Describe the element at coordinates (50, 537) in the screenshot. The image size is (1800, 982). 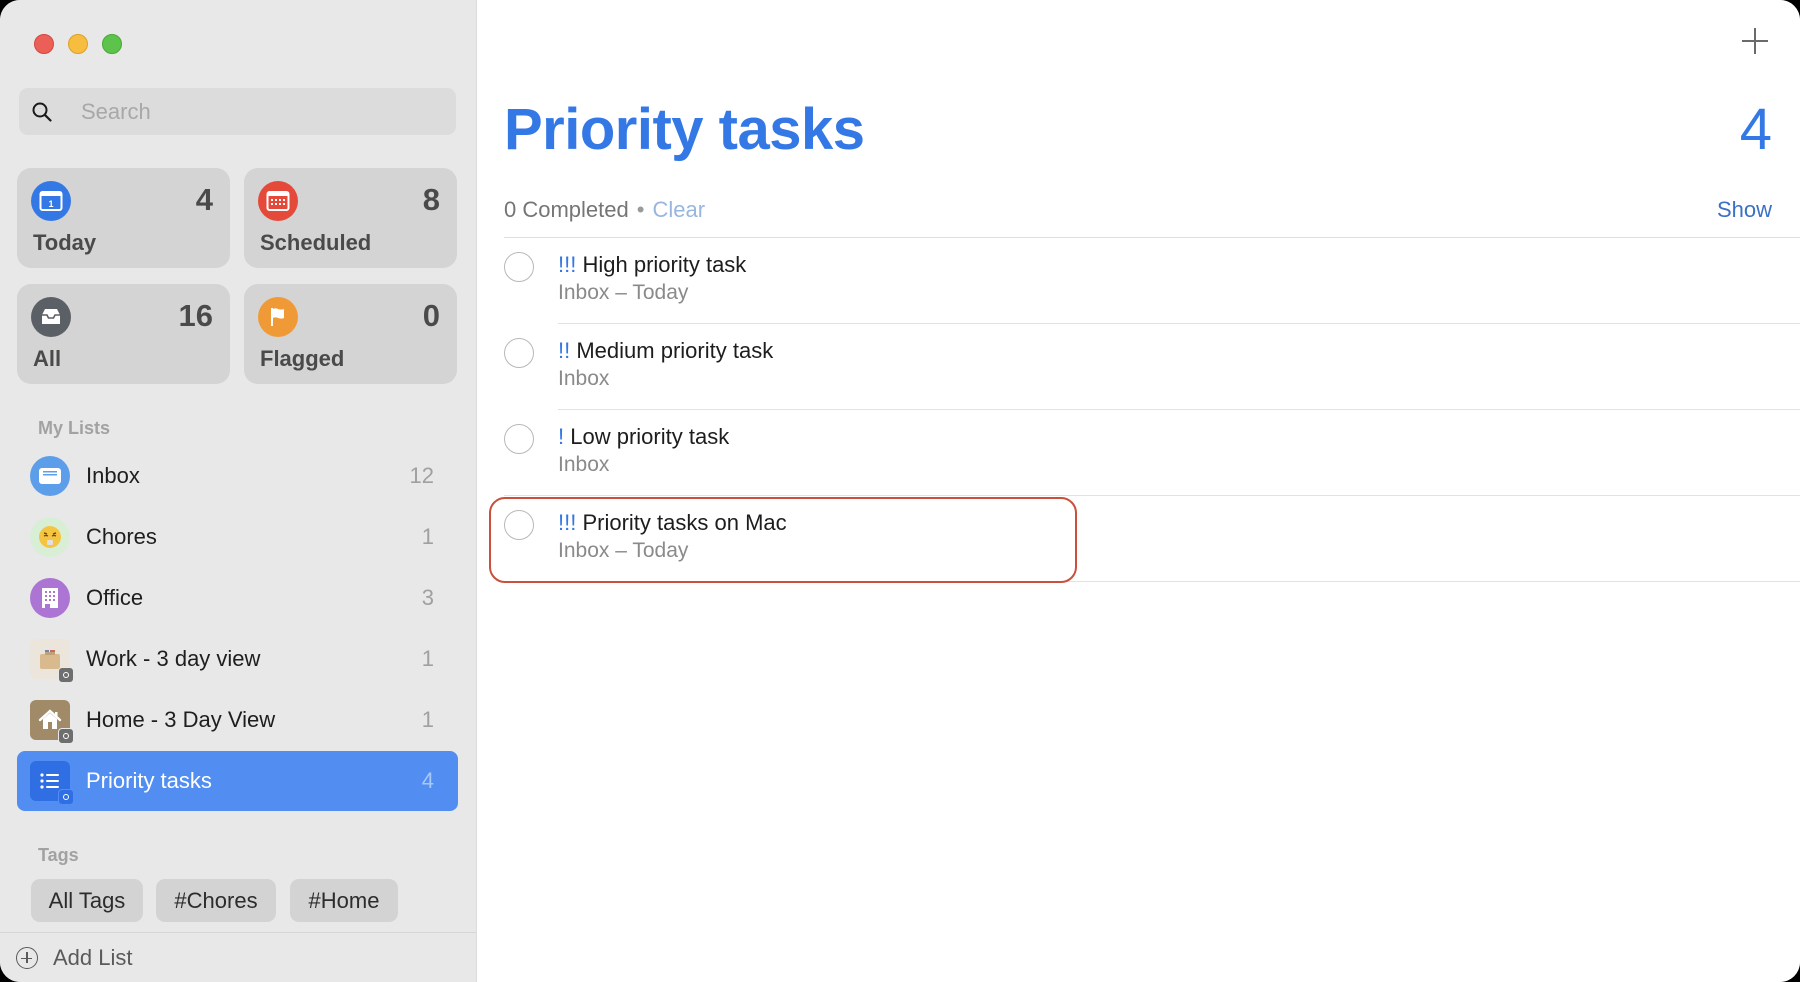
I see `emoji-steam-face-icon` at that location.